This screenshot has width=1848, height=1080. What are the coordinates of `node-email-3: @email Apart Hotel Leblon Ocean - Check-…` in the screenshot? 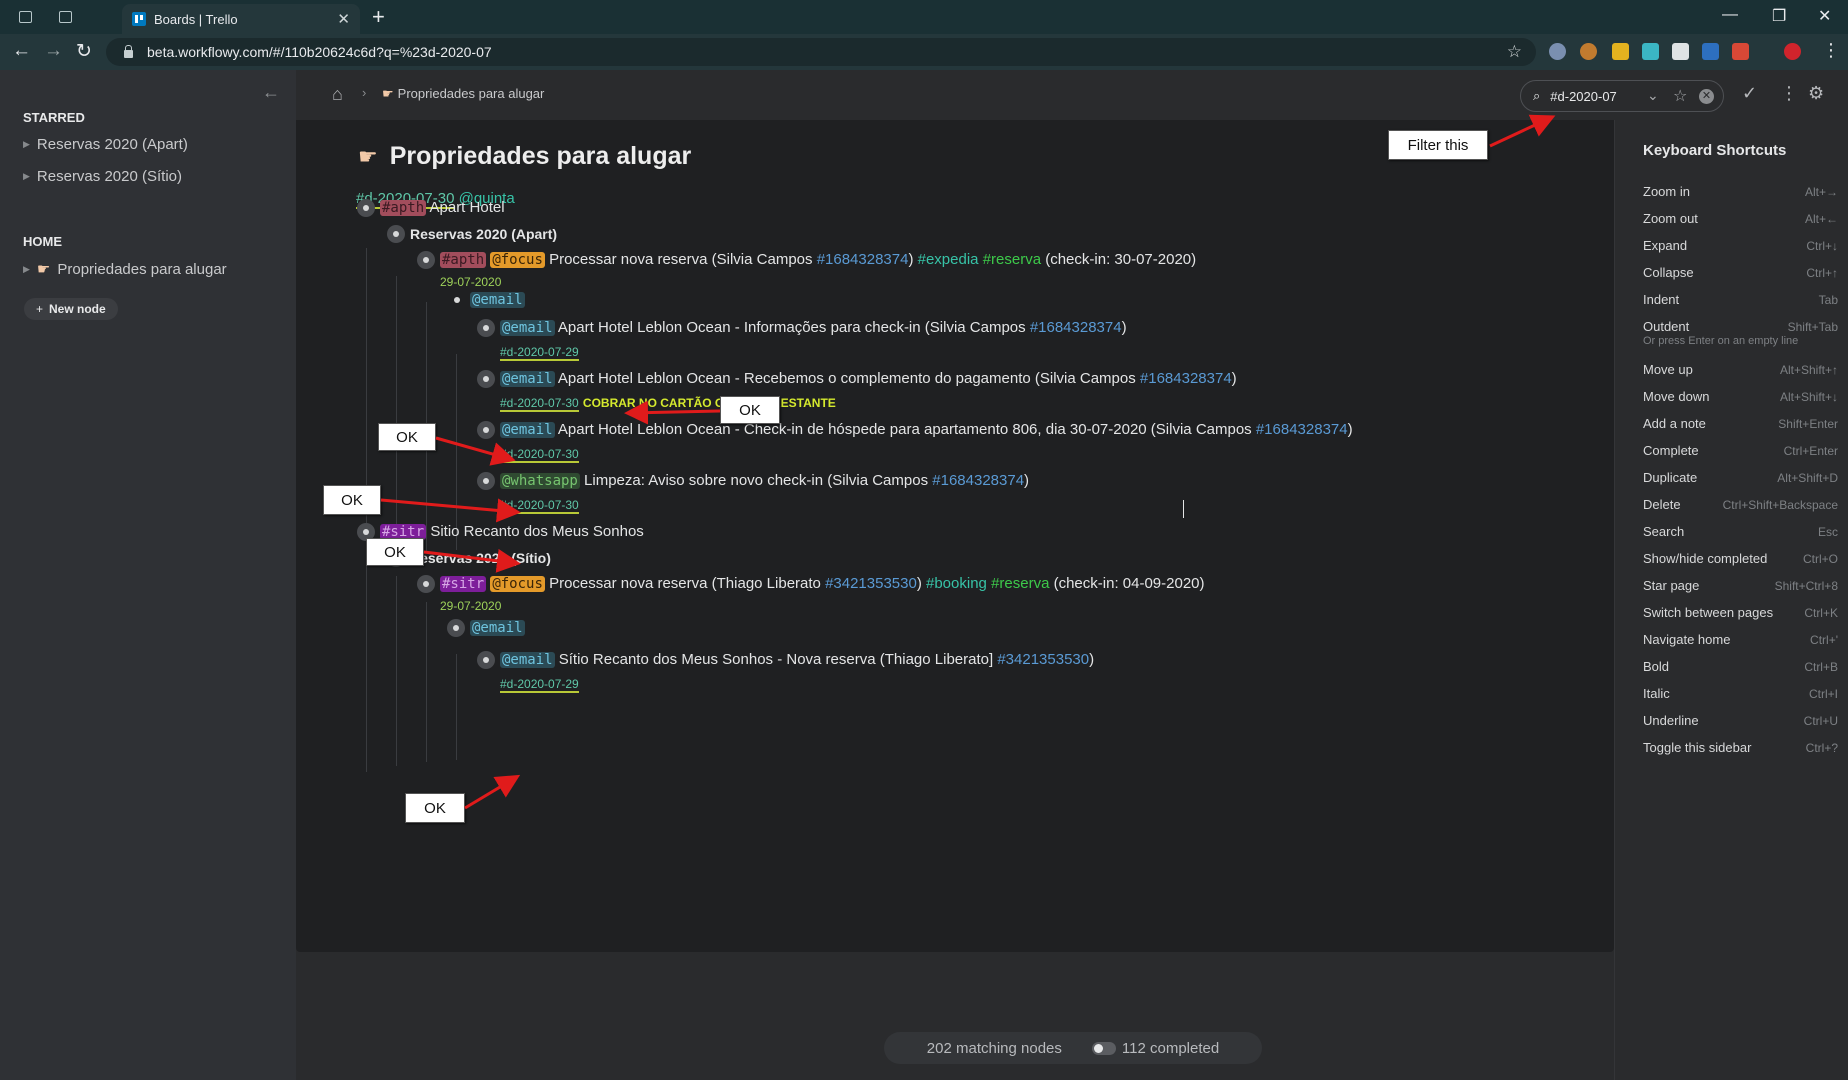 It's located at (926, 430).